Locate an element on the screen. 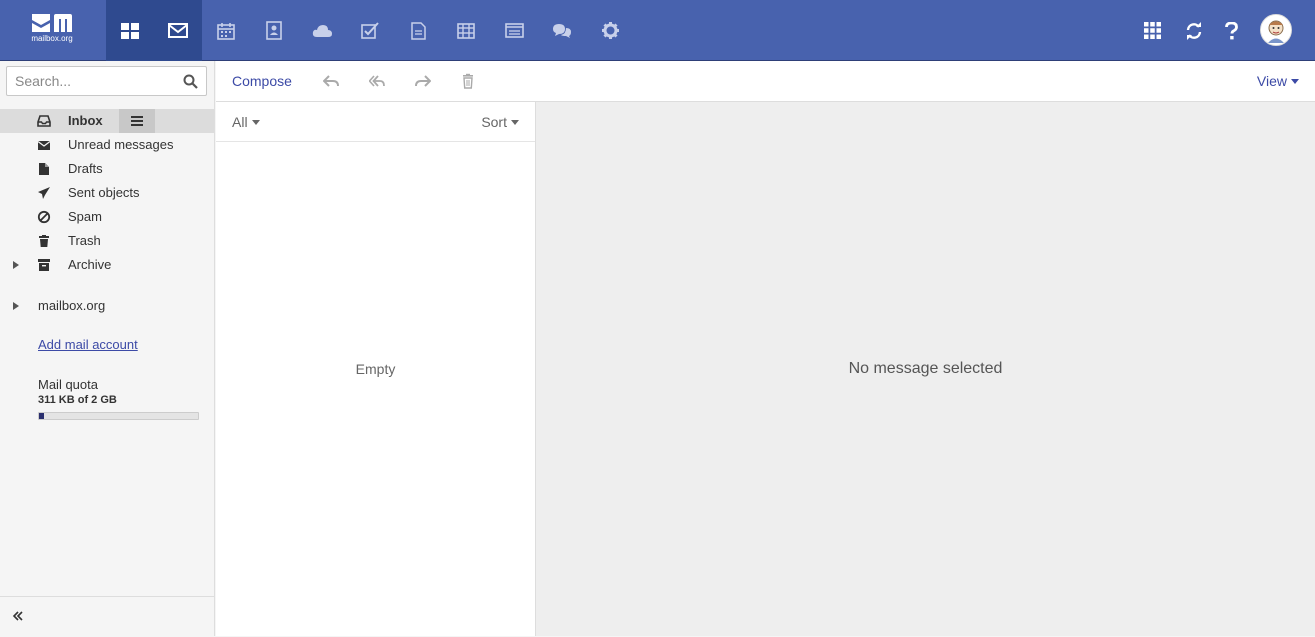 The height and width of the screenshot is (637, 1315). app-launcher-grid-icon is located at coordinates (1152, 30).